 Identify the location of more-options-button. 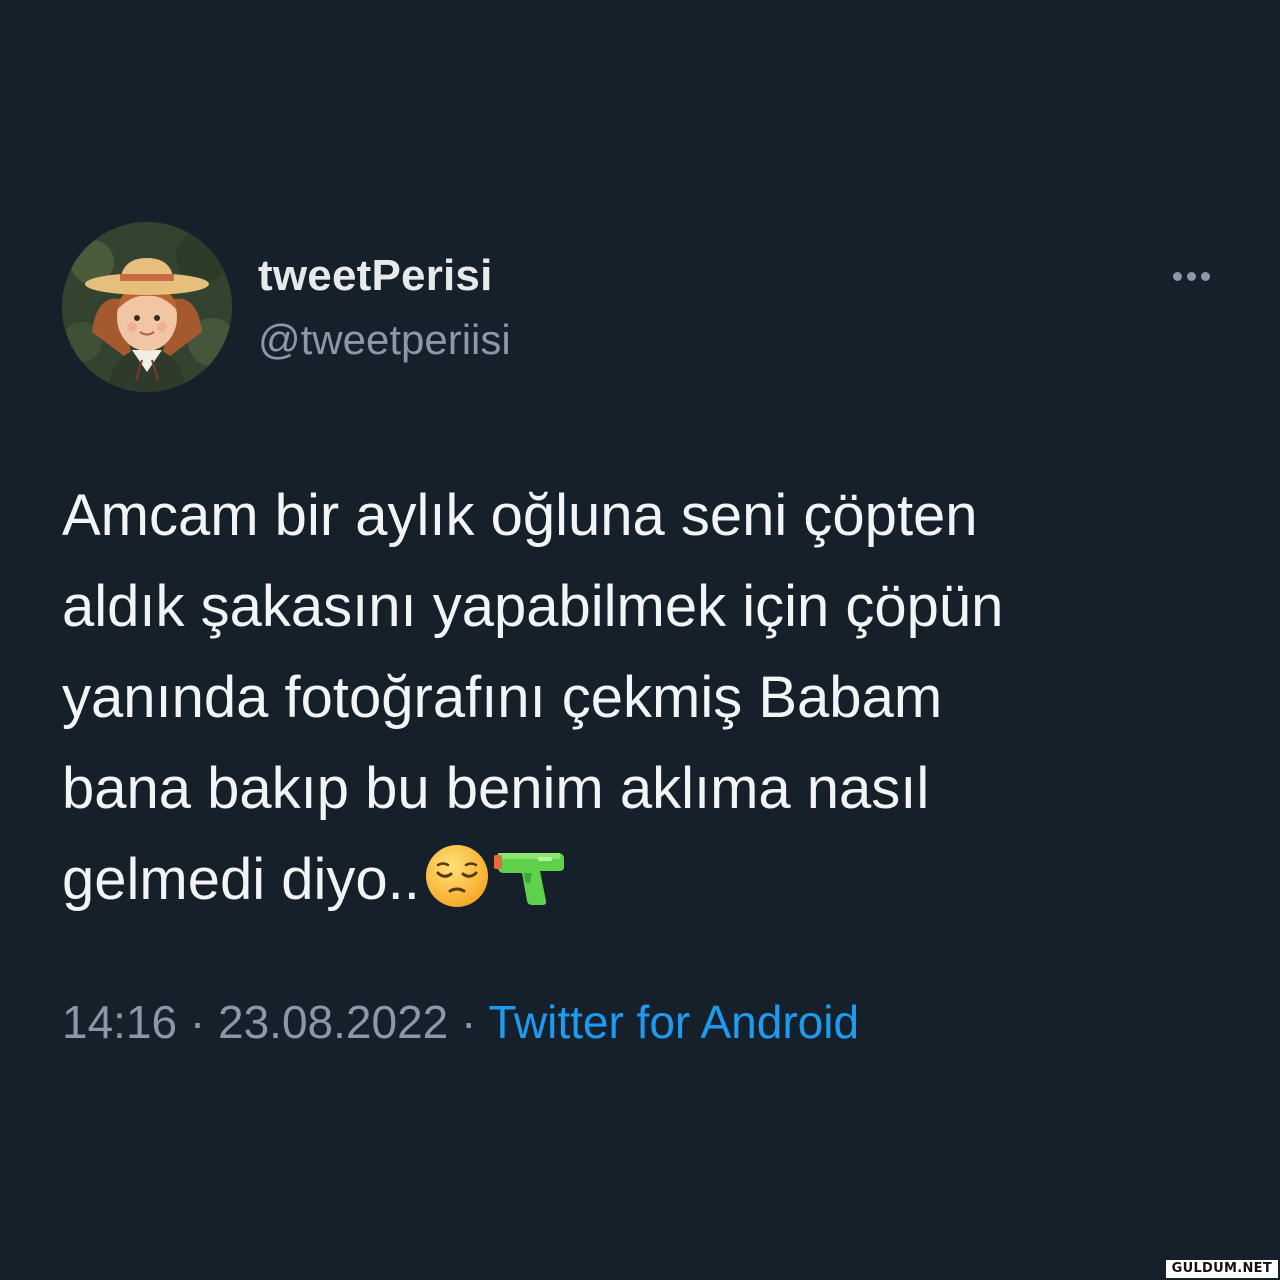
(1191, 276).